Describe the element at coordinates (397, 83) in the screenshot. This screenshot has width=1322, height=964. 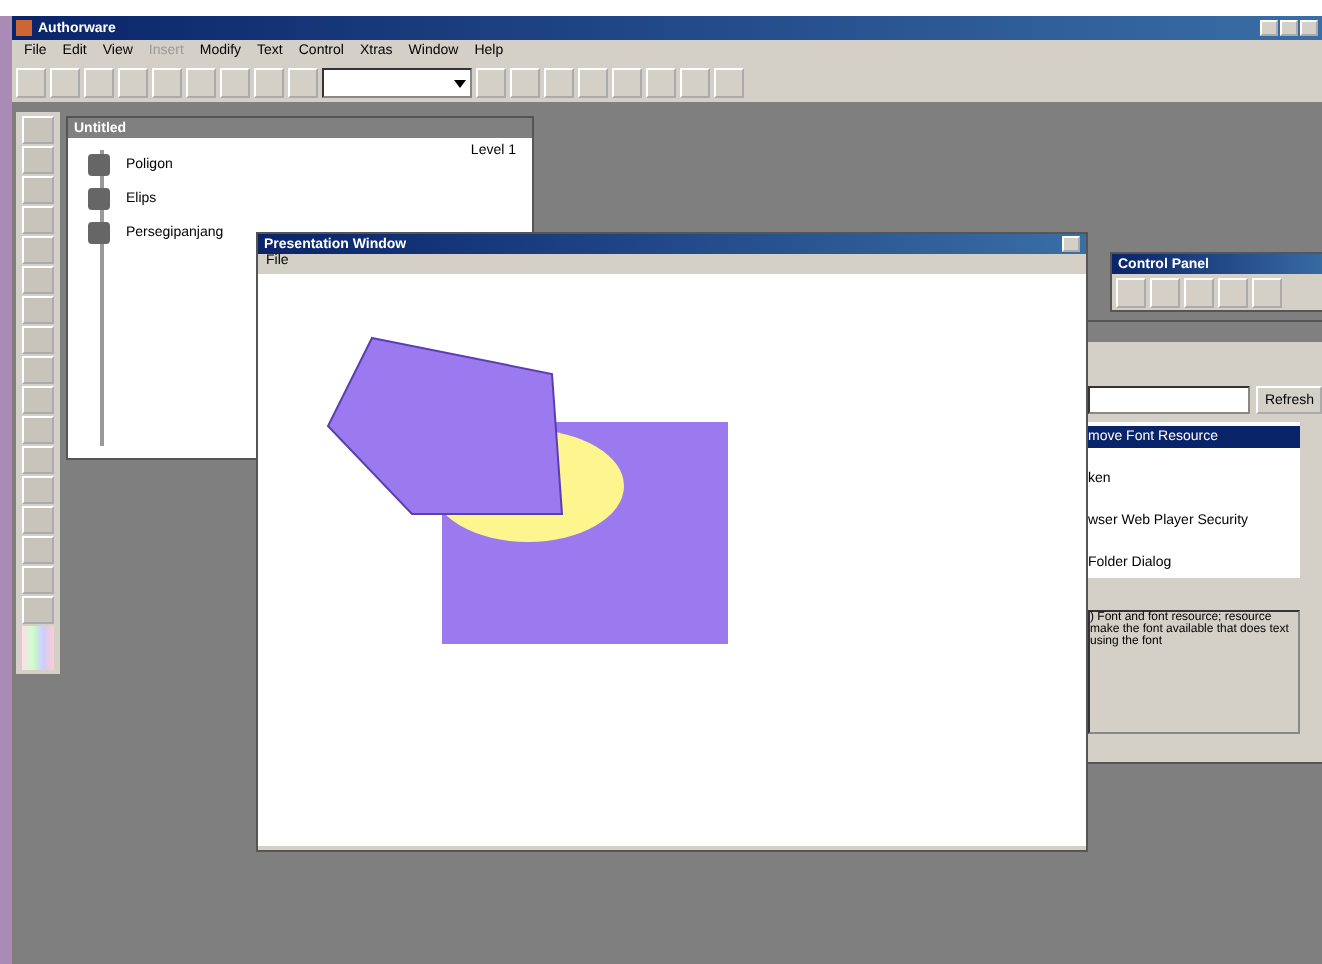
I see `dropdown-field` at that location.